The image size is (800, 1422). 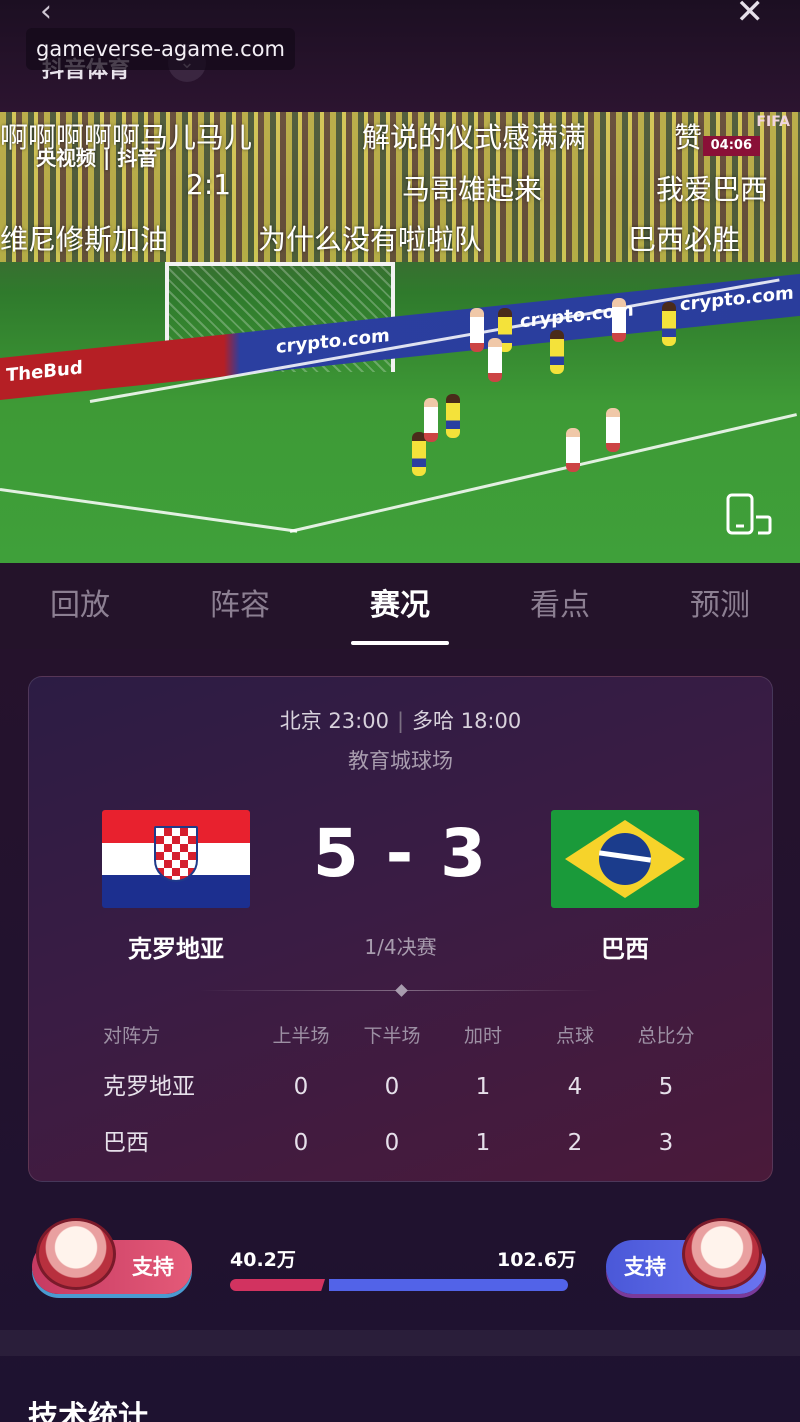 What do you see at coordinates (482, 1036) in the screenshot?
I see `table-header-cell: 加时` at bounding box center [482, 1036].